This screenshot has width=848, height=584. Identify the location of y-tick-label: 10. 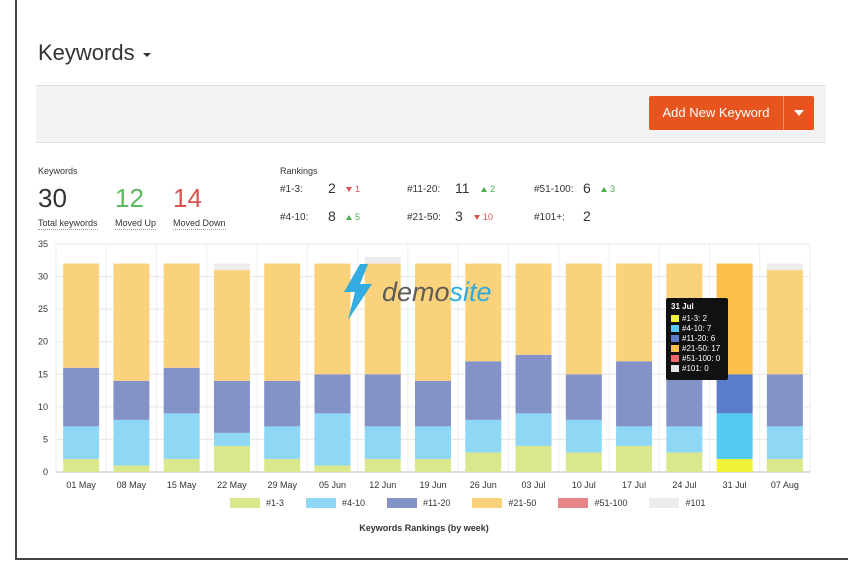
(43, 407).